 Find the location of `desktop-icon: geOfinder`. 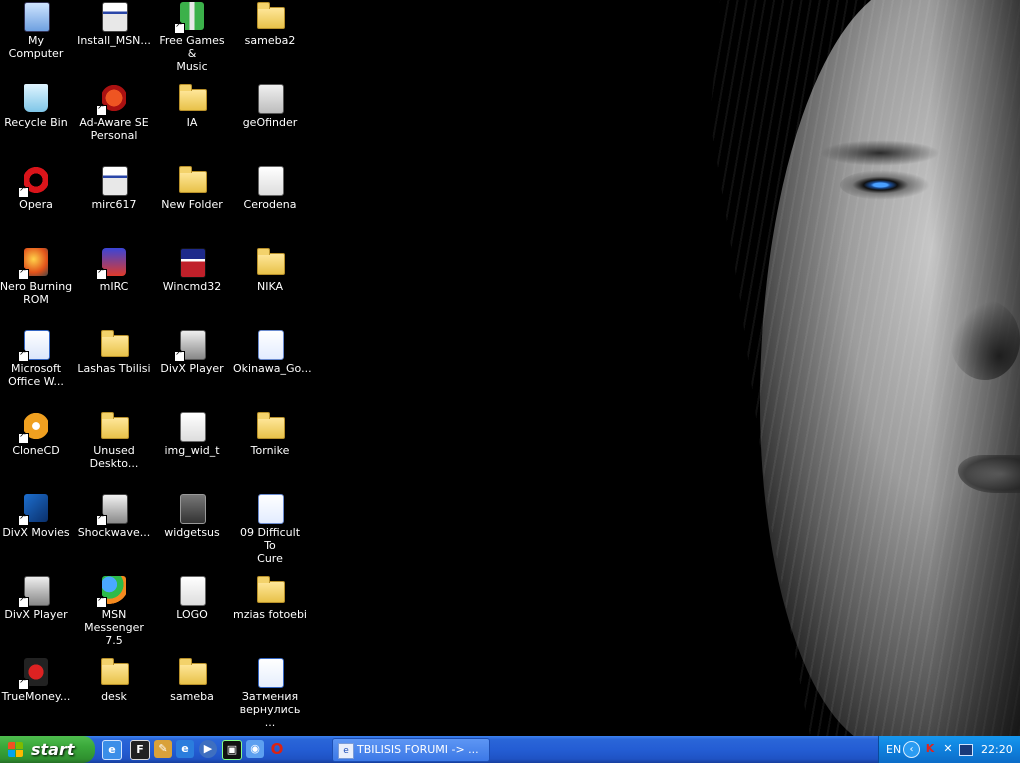

desktop-icon: geOfinder is located at coordinates (270, 122).